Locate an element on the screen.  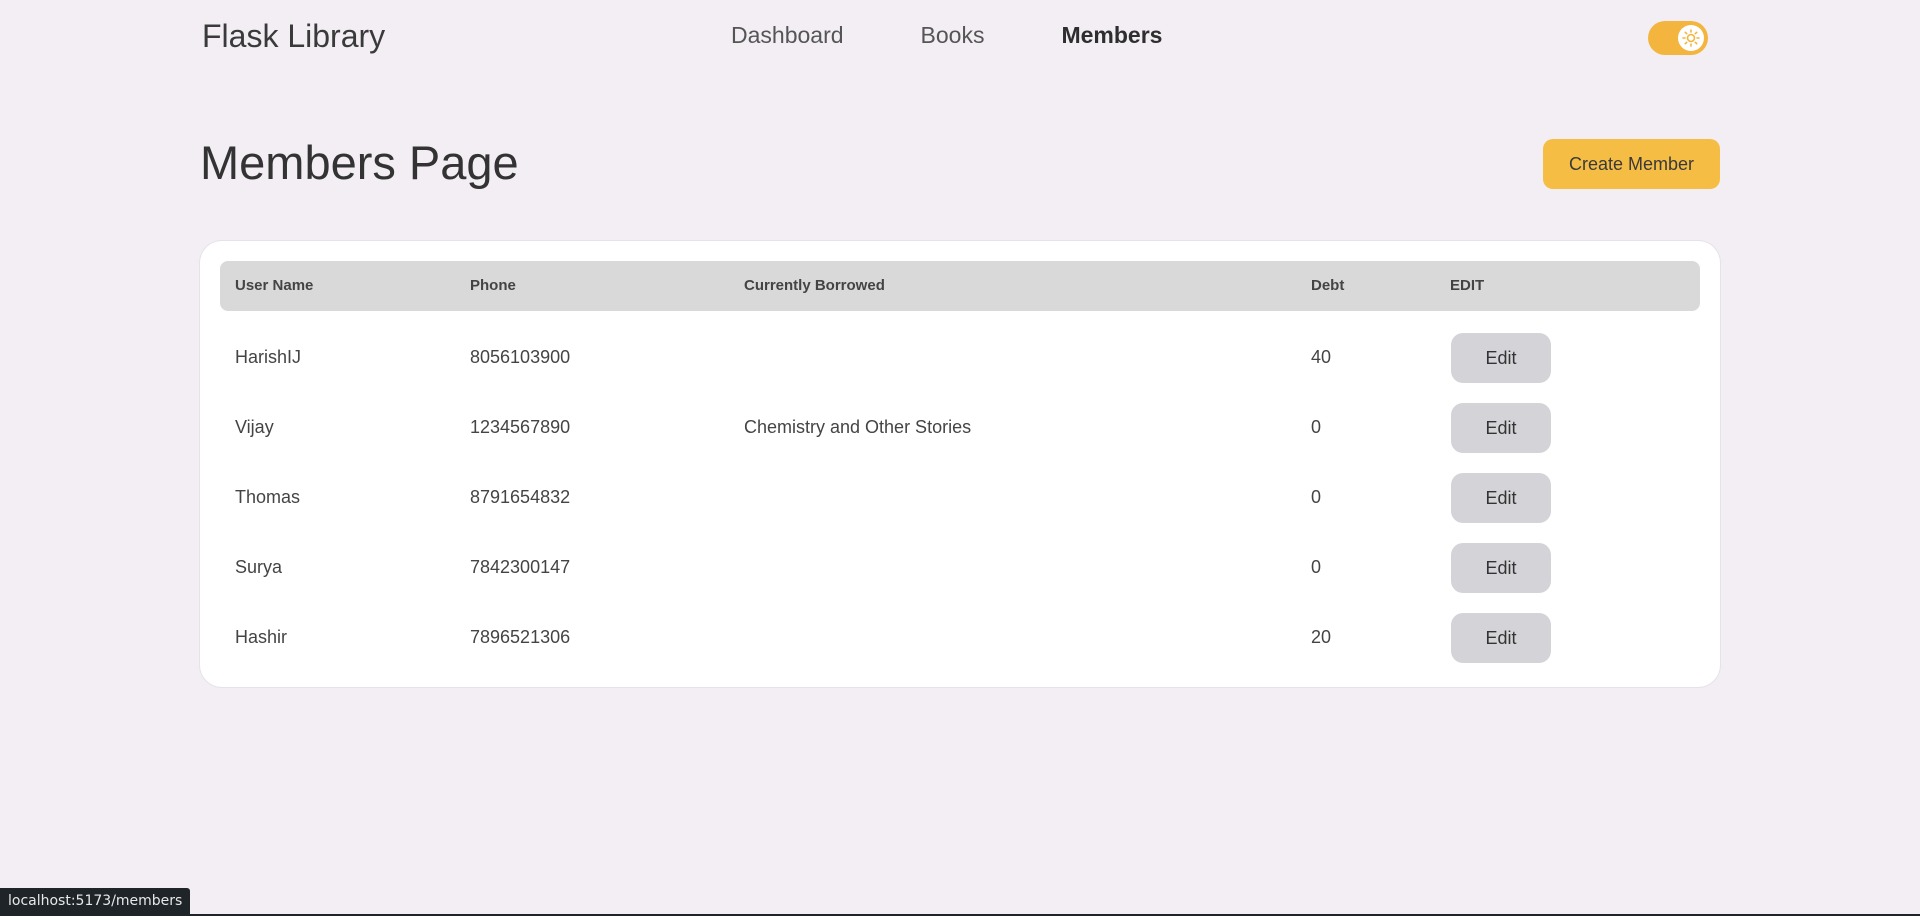
table-row: Hashir 7896521306 20 Edit is located at coordinates (960, 638).